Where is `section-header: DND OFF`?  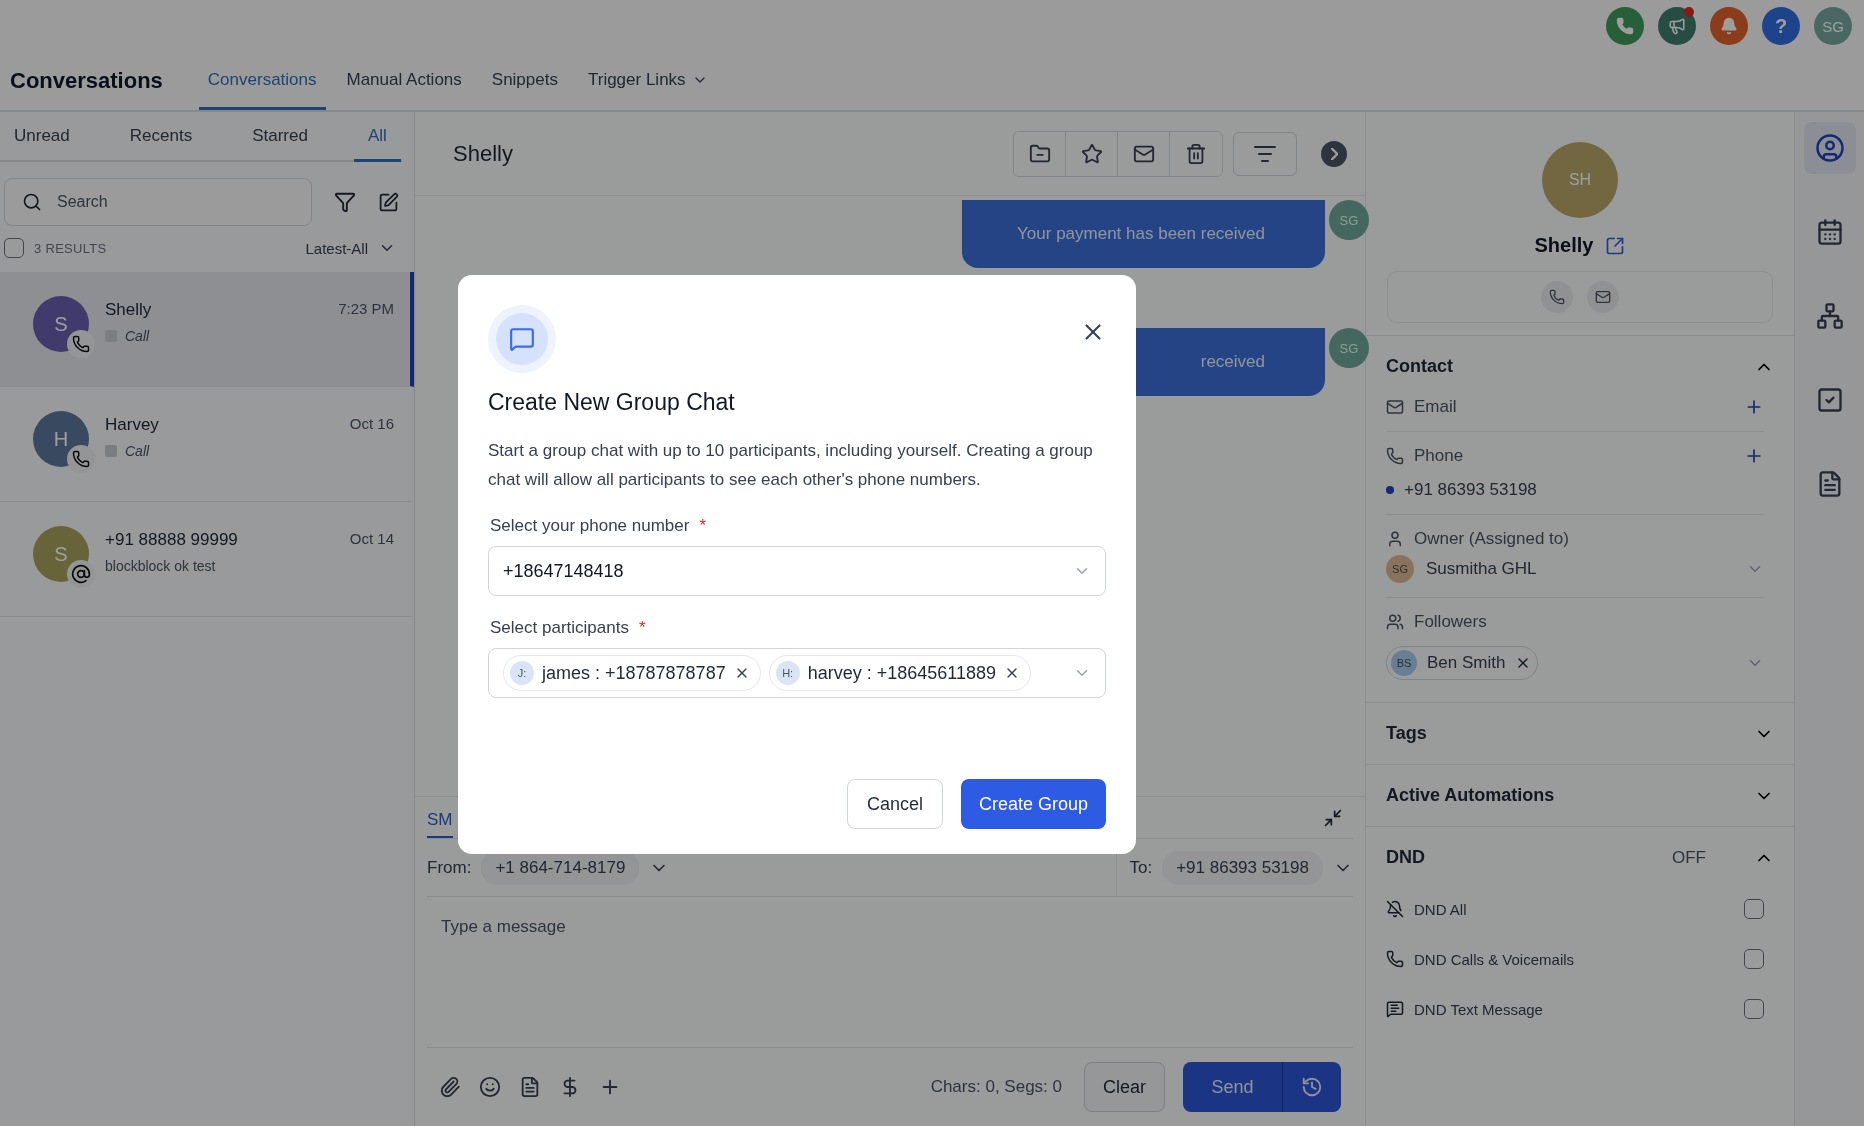 section-header: DND OFF is located at coordinates (1580, 857).